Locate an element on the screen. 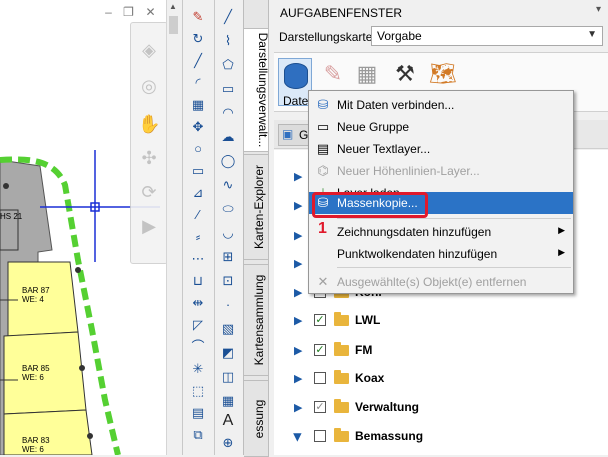 This screenshot has height=457, width=608. tree-row-verwaltung: ▶ ✓ Verwaltung is located at coordinates (444, 408).